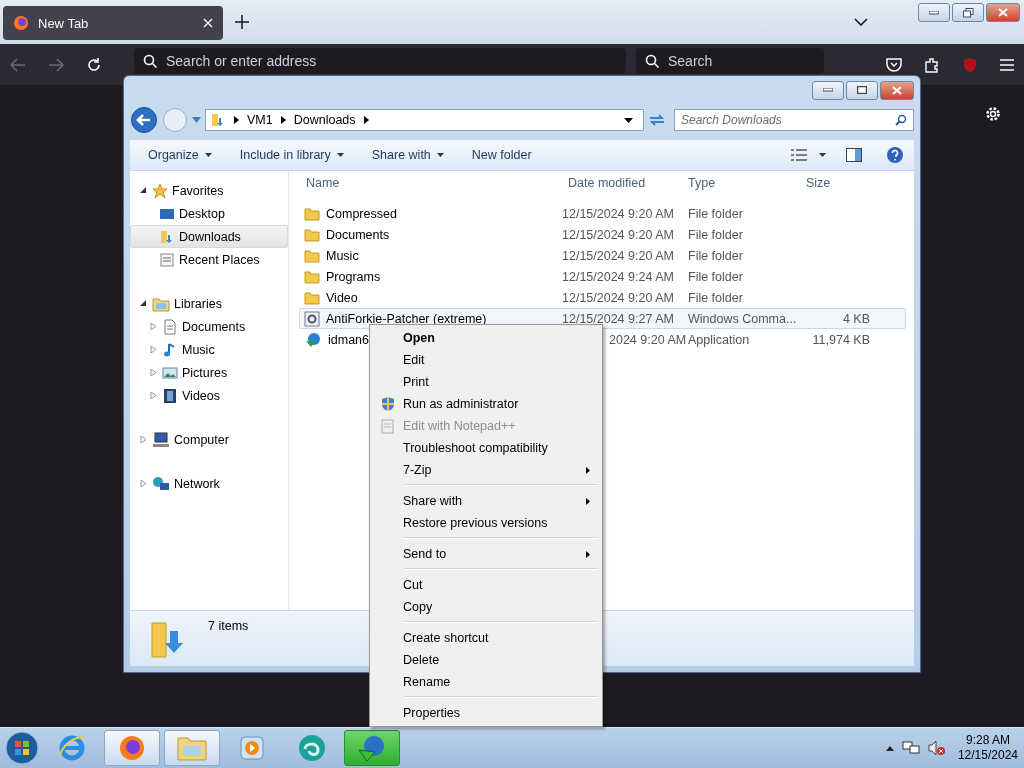 The width and height of the screenshot is (1024, 768). Describe the element at coordinates (94, 64) in the screenshot. I see `reload-icon` at that location.